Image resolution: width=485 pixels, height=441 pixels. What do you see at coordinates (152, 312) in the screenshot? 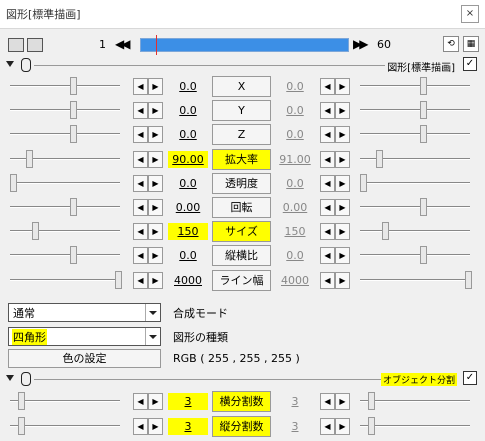
I see `dropdown-icon` at bounding box center [152, 312].